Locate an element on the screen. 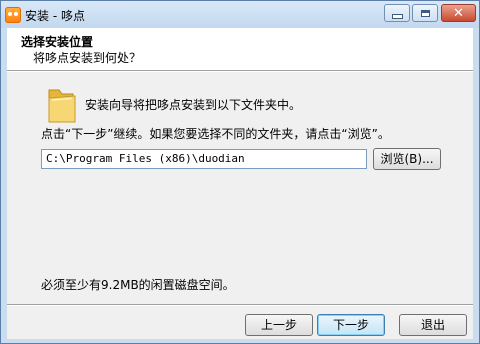 Image resolution: width=480 pixels, height=344 pixels. instruction-text: 点击“下一步”继续。如果您要选择不同的文件夹，请点击“浏览”。 is located at coordinates (215, 134).